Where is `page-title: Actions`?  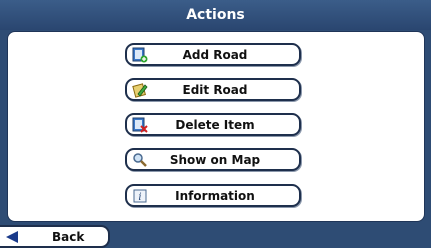
page-title: Actions is located at coordinates (215, 15).